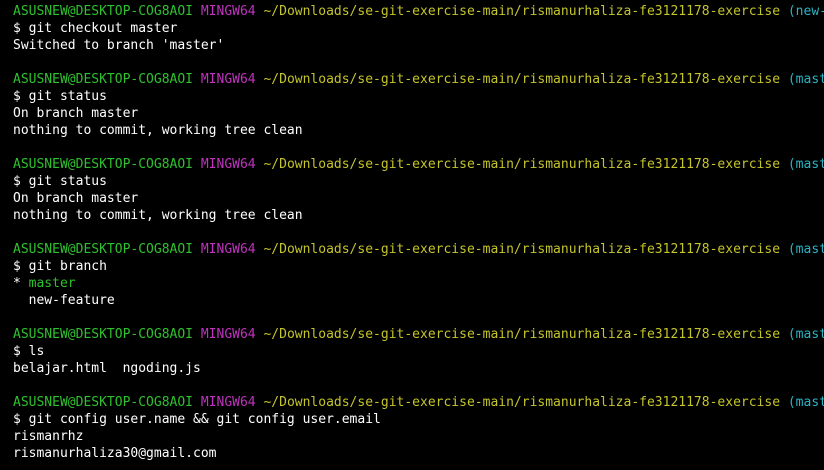 The height and width of the screenshot is (470, 824). I want to click on output-line: Switched to branch 'master', so click(119, 45).